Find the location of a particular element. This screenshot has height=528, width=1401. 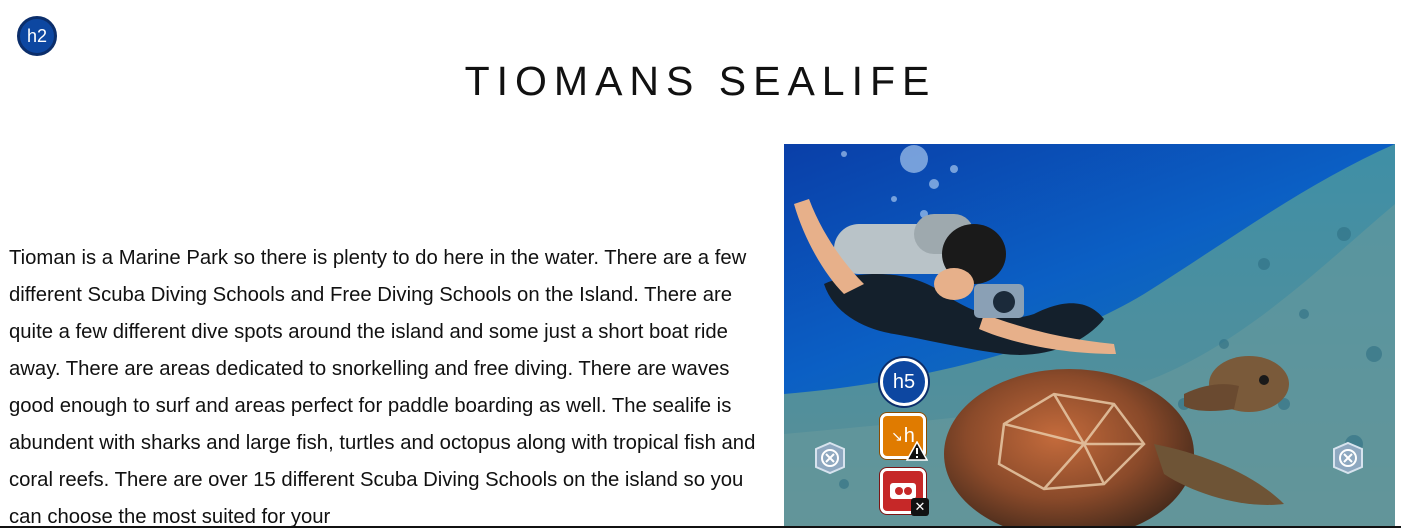

heading-h2-badge: h2 is located at coordinates (37, 36).